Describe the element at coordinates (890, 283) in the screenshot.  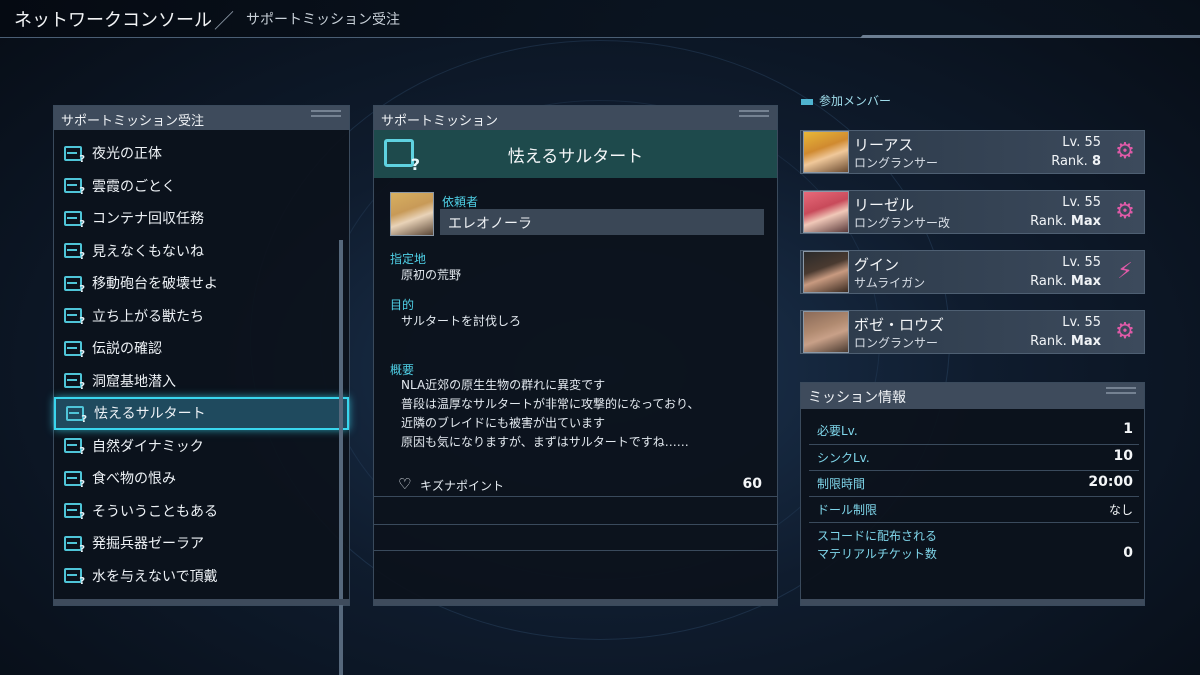
I see `member-class: サムライガン` at that location.